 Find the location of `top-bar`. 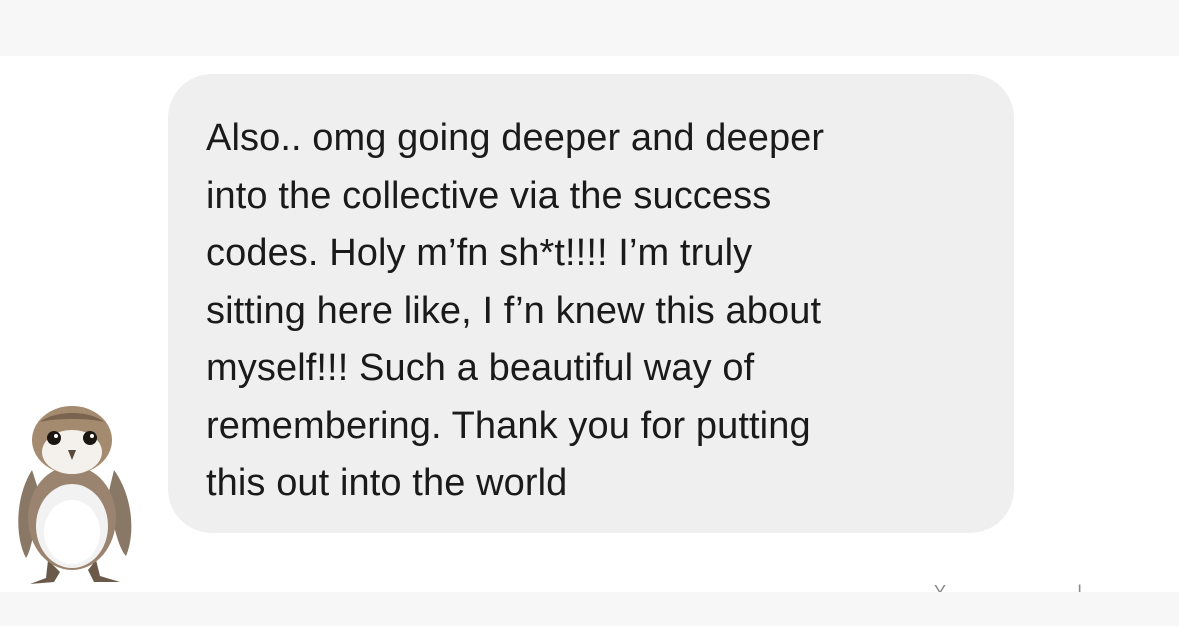

top-bar is located at coordinates (589, 28).